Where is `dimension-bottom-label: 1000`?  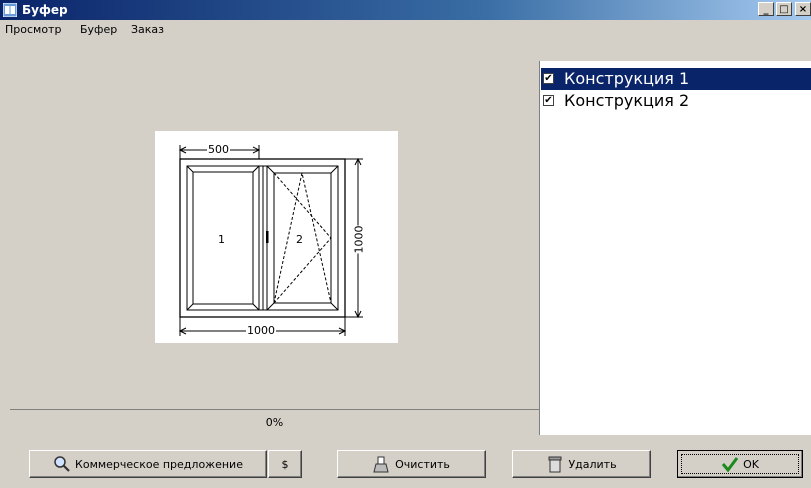 dimension-bottom-label: 1000 is located at coordinates (261, 330).